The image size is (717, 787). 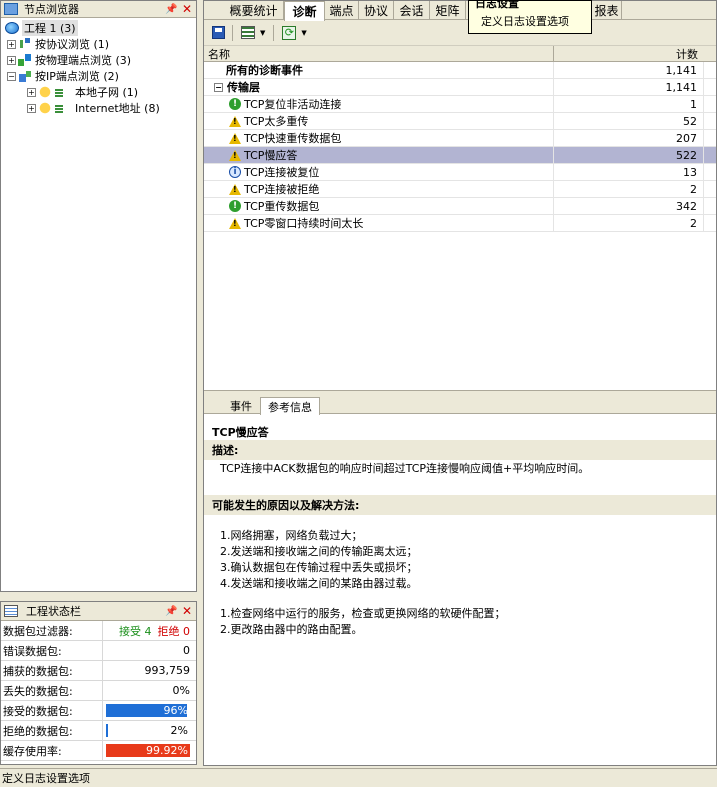 I want to click on refresh-icon: ⟳, so click(x=289, y=32).